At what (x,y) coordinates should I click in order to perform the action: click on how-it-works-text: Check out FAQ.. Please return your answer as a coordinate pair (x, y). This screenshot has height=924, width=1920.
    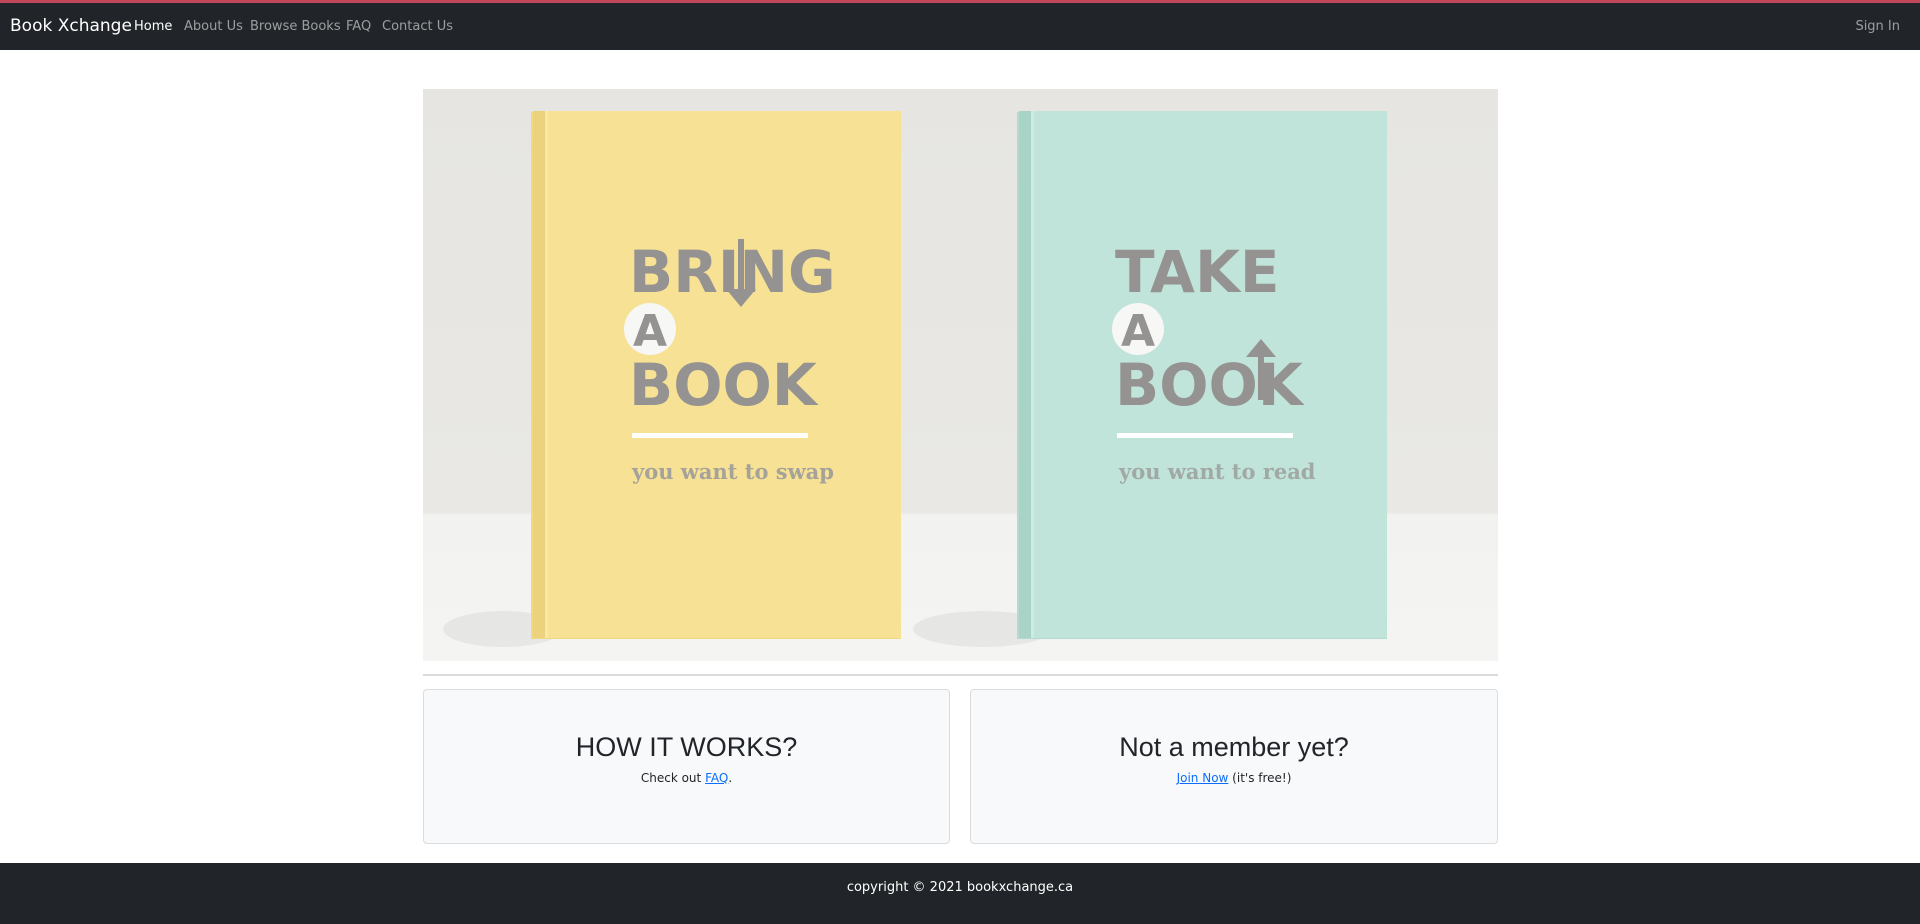
    Looking at the image, I should click on (686, 778).